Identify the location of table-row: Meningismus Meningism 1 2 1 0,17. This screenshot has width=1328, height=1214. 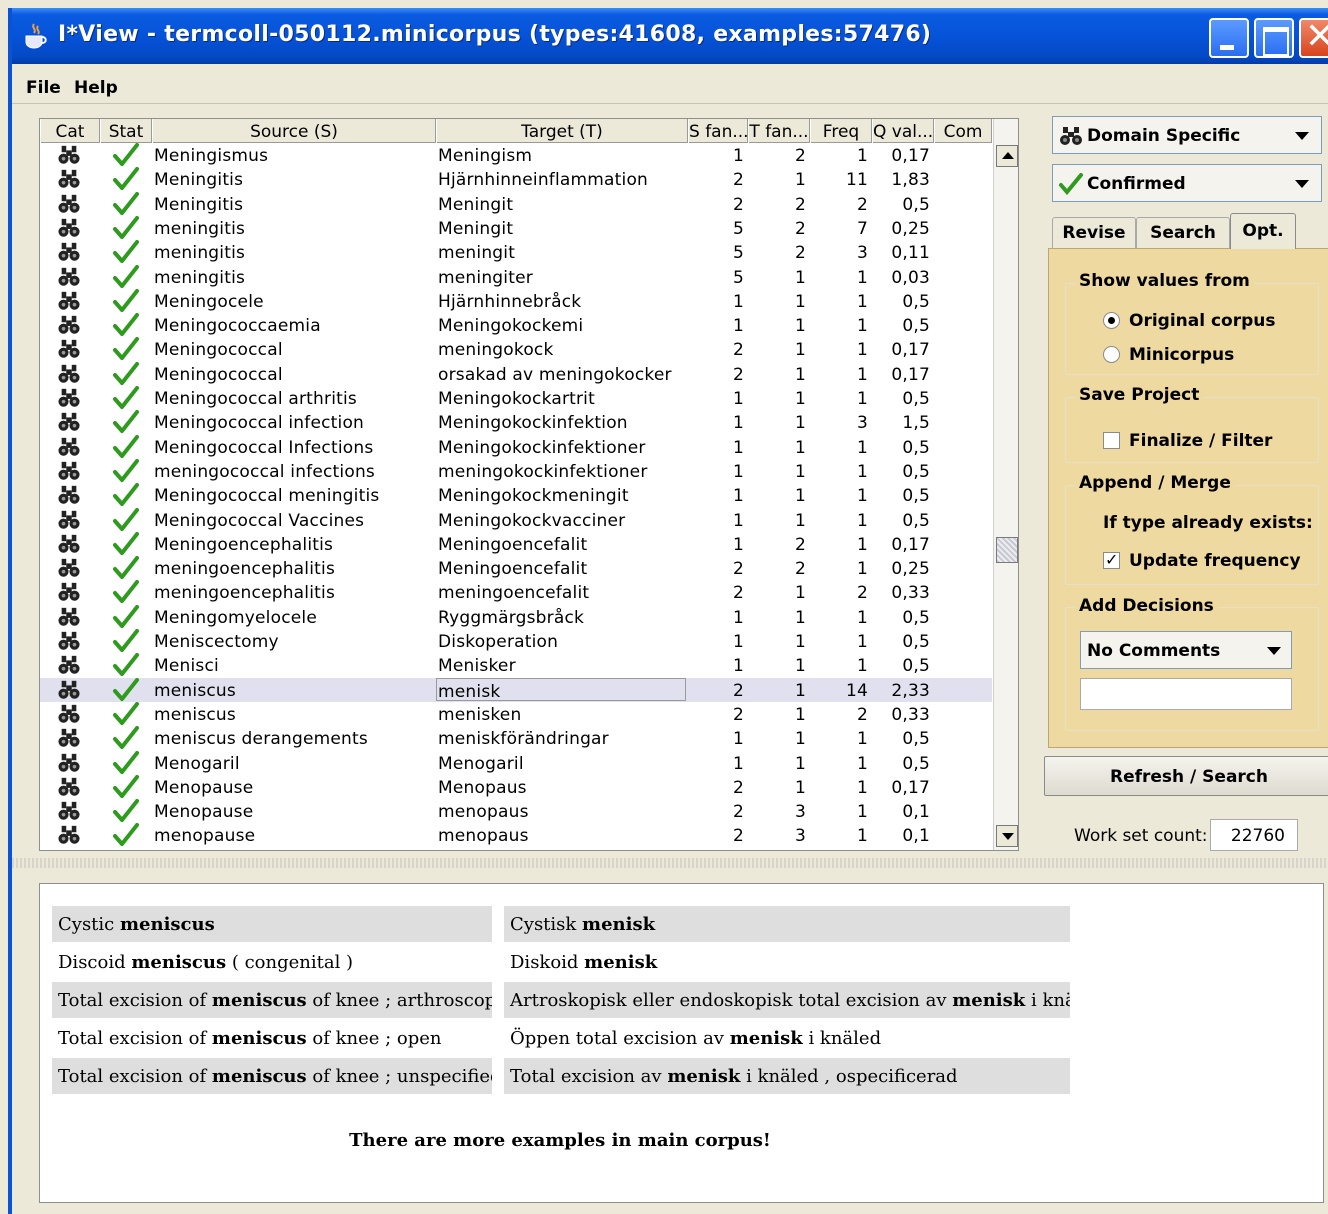
(516, 155).